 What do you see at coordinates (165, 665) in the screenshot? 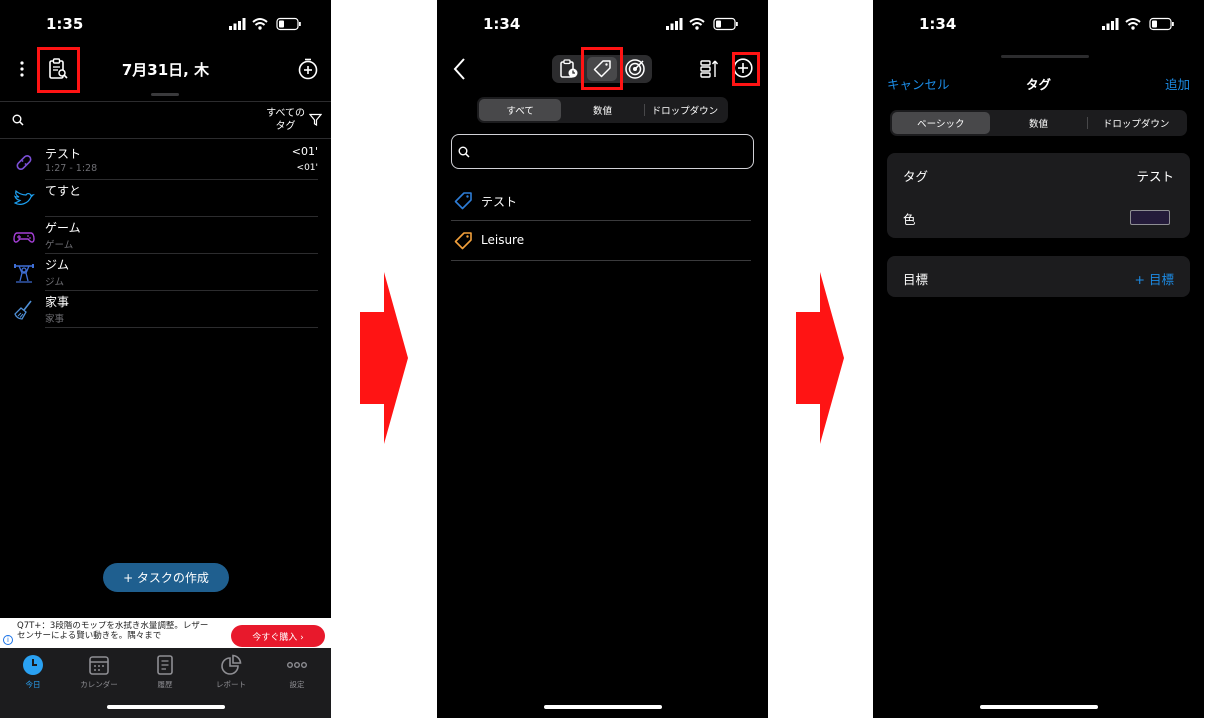
I see `document-icon` at bounding box center [165, 665].